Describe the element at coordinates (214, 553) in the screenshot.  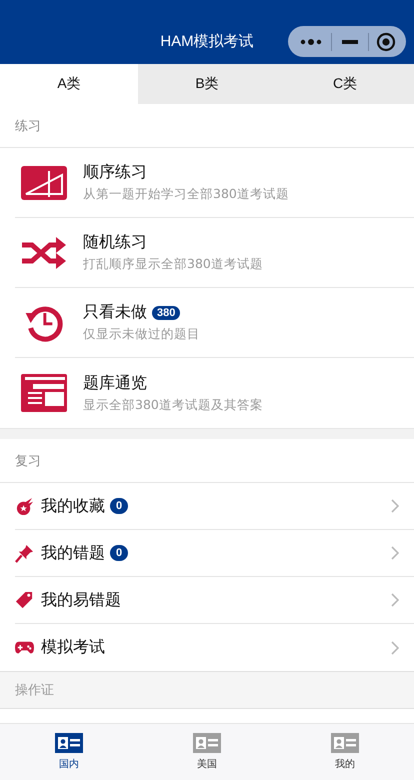
I see `review-item: 我的错题 0` at that location.